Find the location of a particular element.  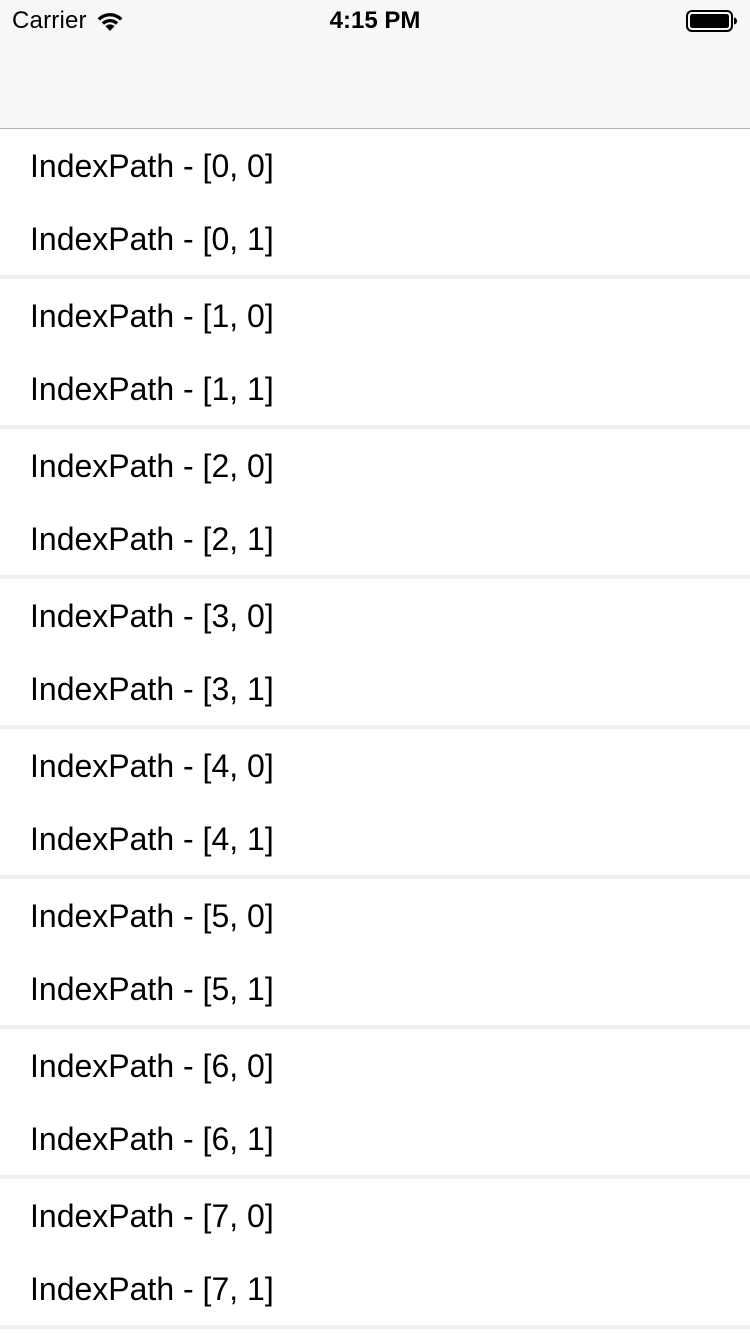

table-row: IndexPath - [7, 0] is located at coordinates (375, 1215).